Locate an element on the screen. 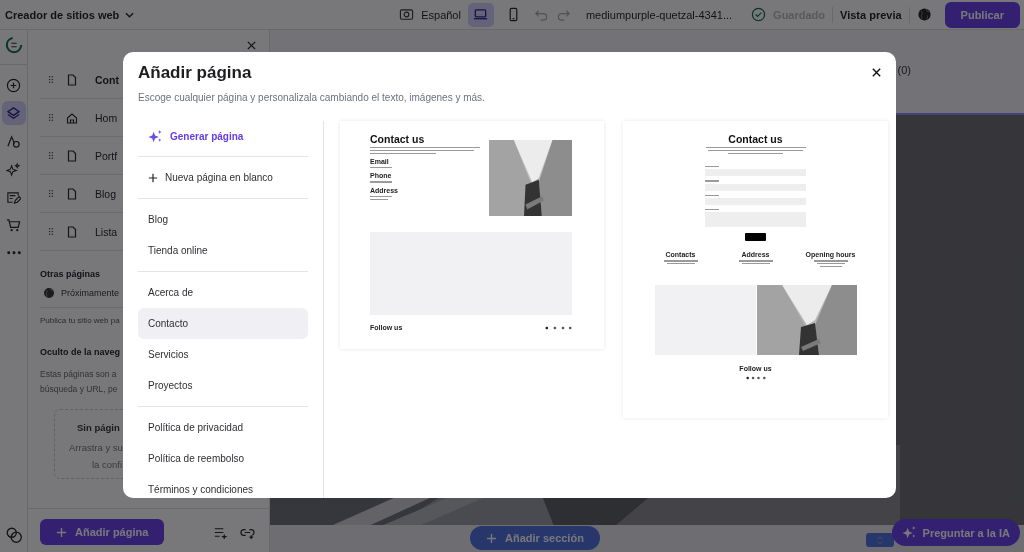 This screenshot has width=1024, height=552. page-type-item: Contacto is located at coordinates (223, 323).